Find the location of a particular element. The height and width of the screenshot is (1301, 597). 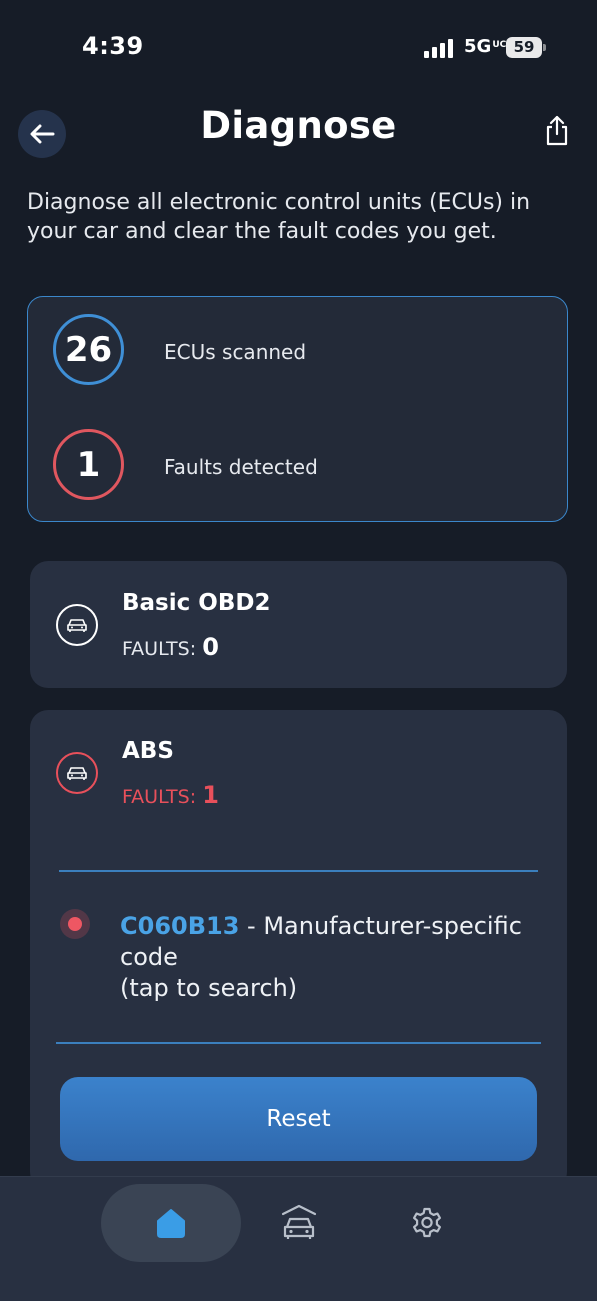

network-suffix: UC is located at coordinates (499, 45).